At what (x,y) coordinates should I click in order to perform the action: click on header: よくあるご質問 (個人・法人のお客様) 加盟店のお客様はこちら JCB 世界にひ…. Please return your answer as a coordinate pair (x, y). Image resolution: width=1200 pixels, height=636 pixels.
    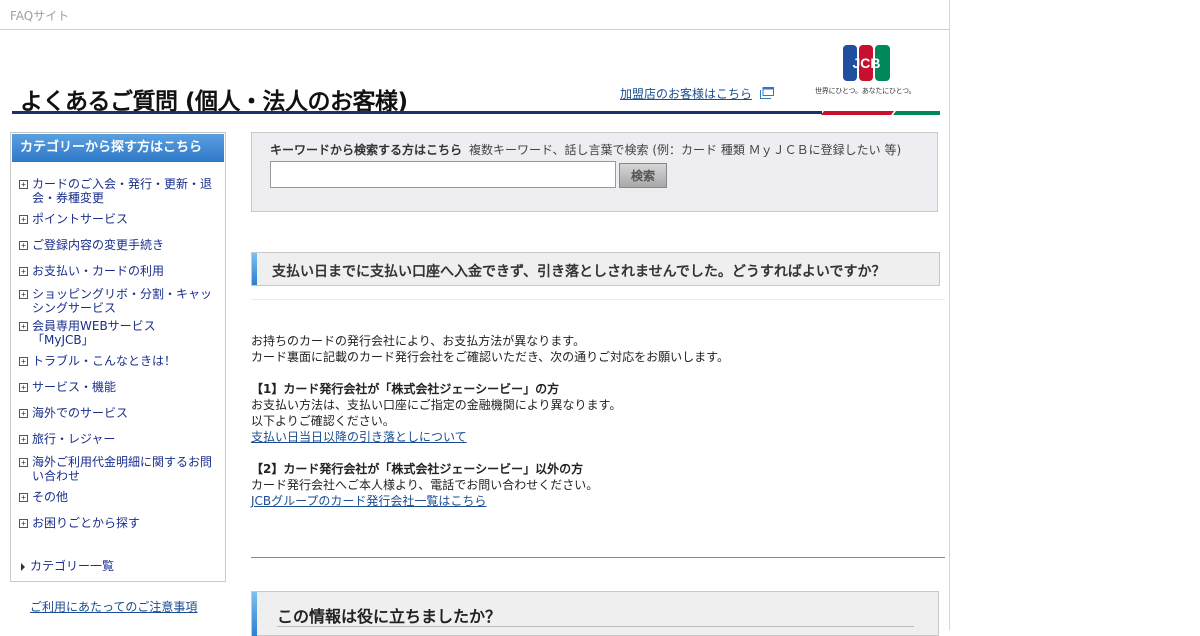
    Looking at the image, I should click on (475, 74).